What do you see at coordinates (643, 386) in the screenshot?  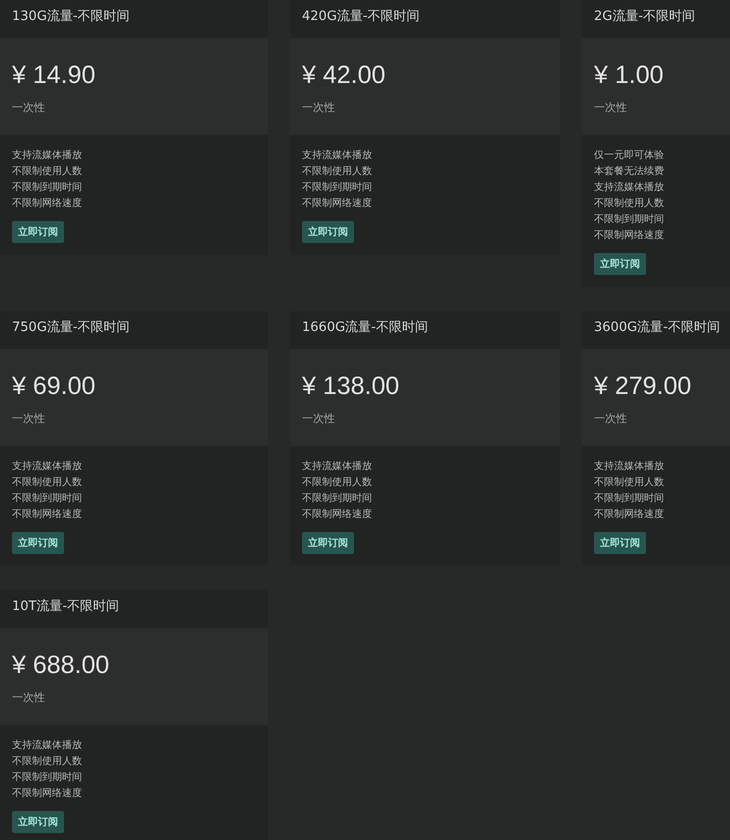 I see `plan-price: ¥ 279.00` at bounding box center [643, 386].